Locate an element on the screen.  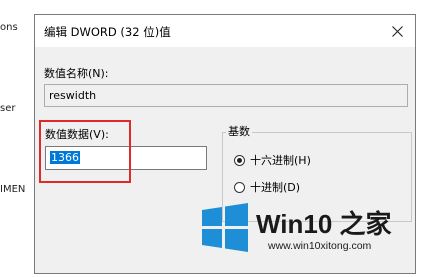
value-name-label: 数值名称(N): is located at coordinates (76, 73).